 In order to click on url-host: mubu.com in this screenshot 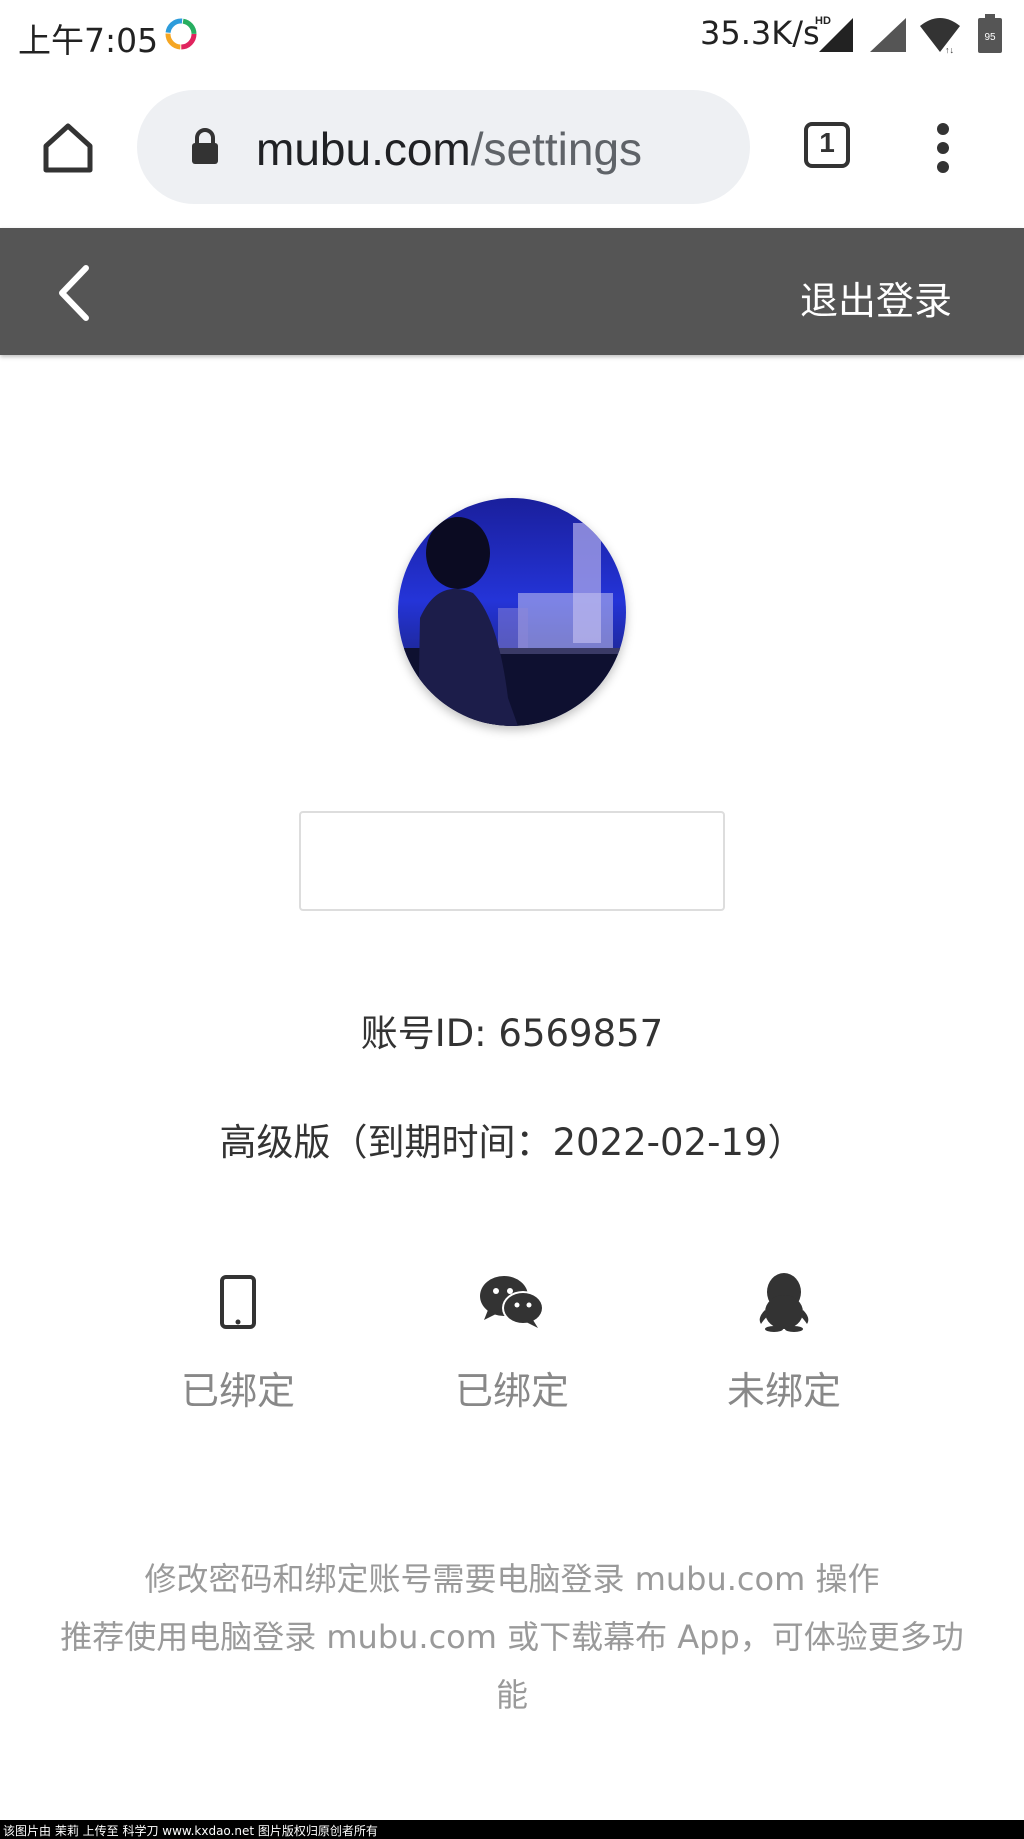, I will do `click(363, 149)`.